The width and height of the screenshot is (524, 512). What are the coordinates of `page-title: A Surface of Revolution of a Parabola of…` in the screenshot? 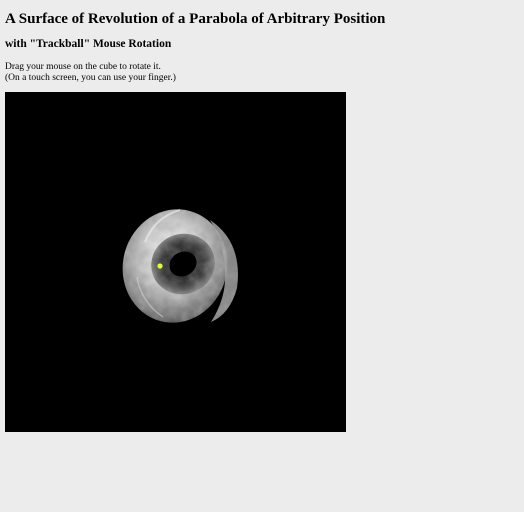 It's located at (195, 19).